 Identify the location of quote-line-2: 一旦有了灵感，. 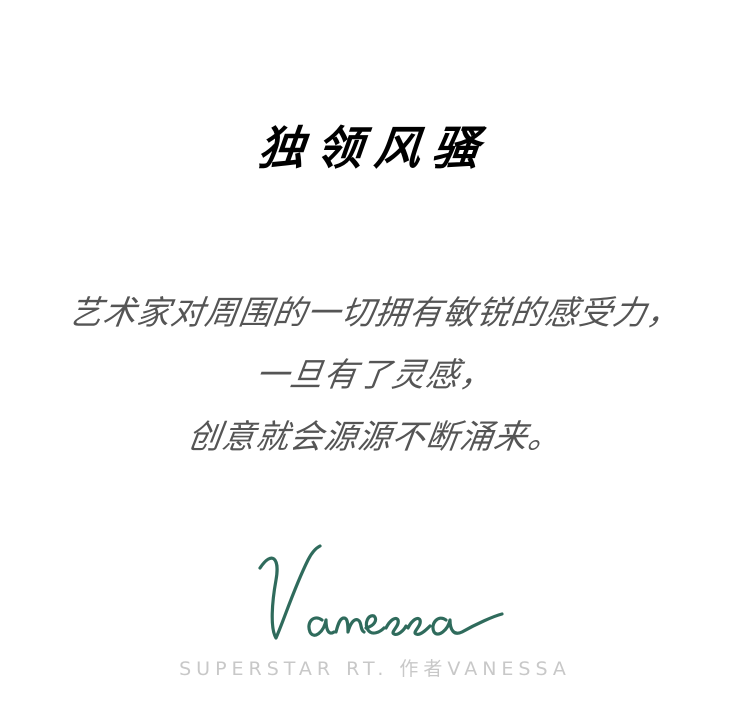
(375, 374).